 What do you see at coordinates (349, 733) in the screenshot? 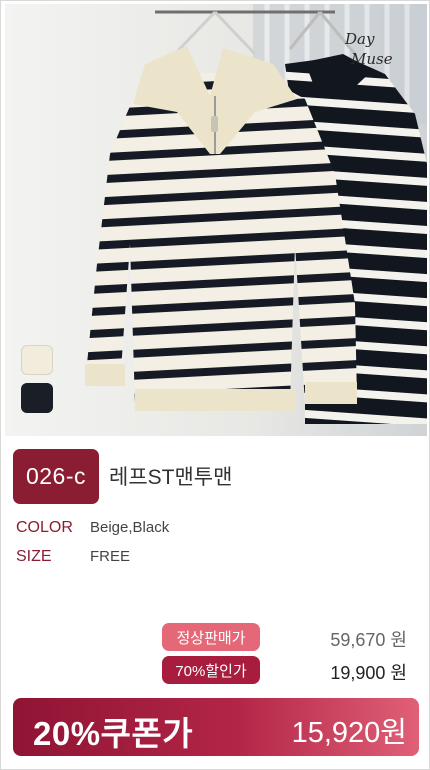
I see `coupon-price: 15,920원` at bounding box center [349, 733].